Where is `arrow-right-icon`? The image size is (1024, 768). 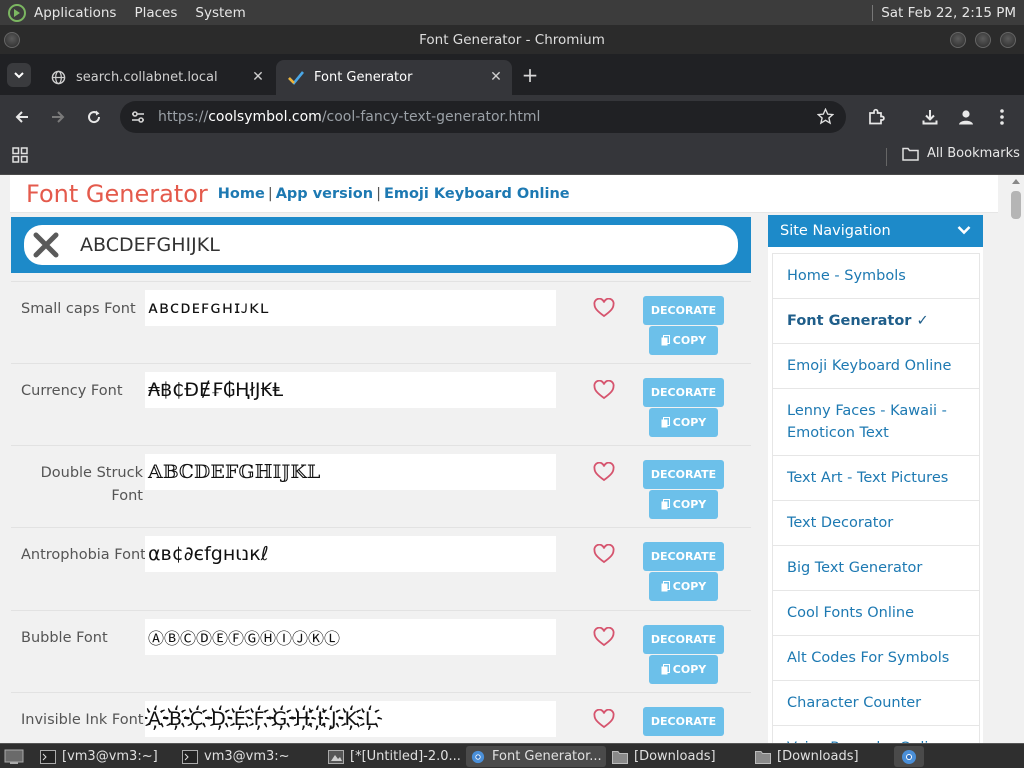 arrow-right-icon is located at coordinates (58, 117).